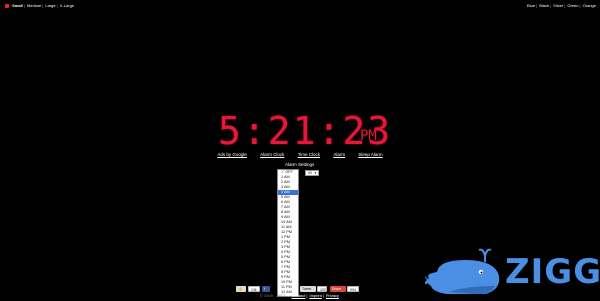 This screenshot has height=301, width=600. Describe the element at coordinates (67, 5) in the screenshot. I see `size-xlarge-link: X-Large` at that location.